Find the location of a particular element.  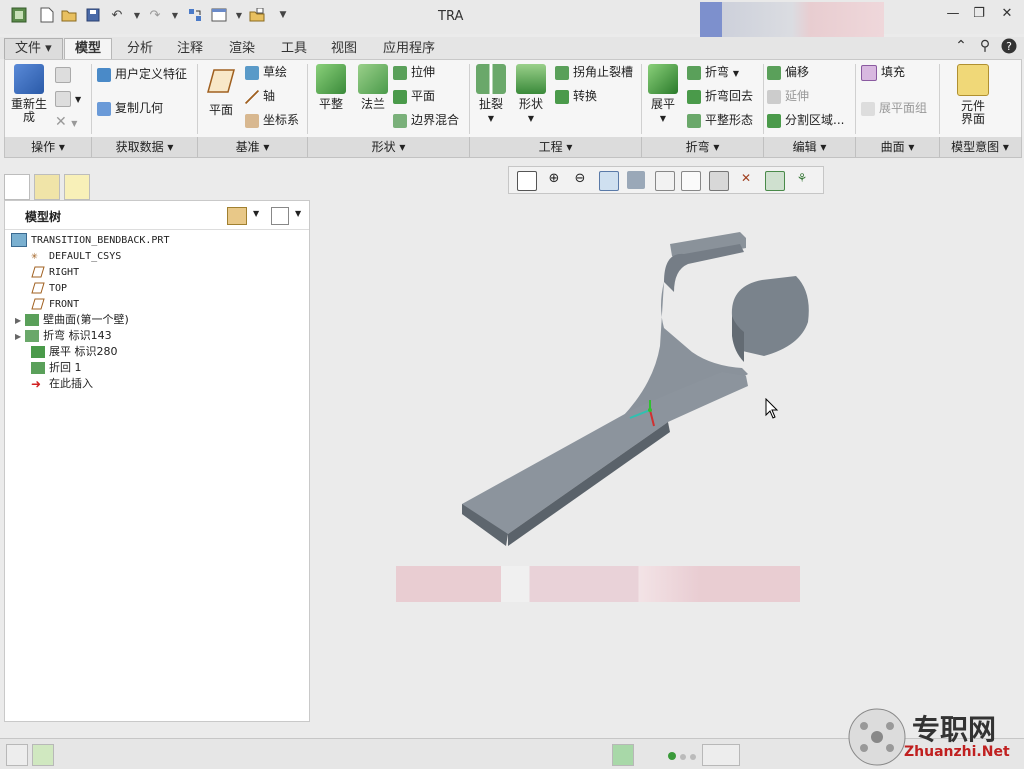

tree-item-bendback: 折回 1 is located at coordinates (56, 368).